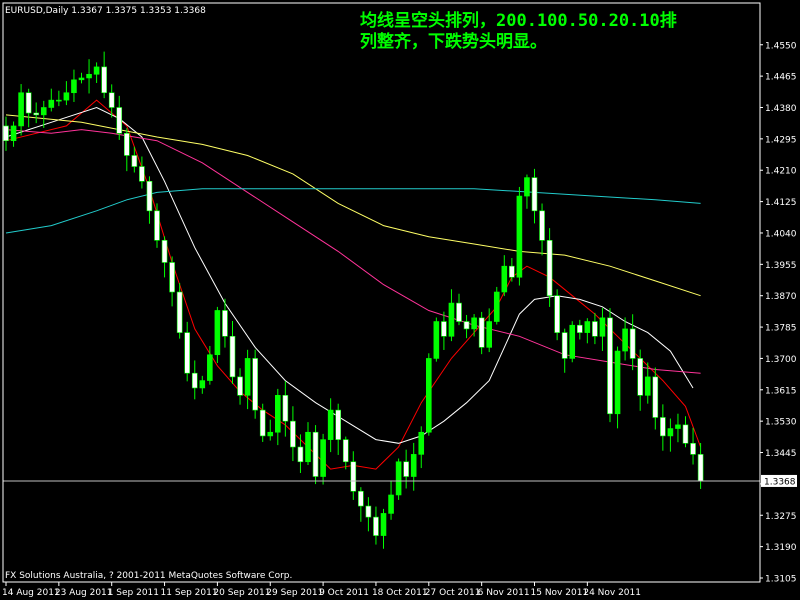 The height and width of the screenshot is (600, 800). Describe the element at coordinates (560, 593) in the screenshot. I see `x-tick-label: 15 Nov 2011` at that location.